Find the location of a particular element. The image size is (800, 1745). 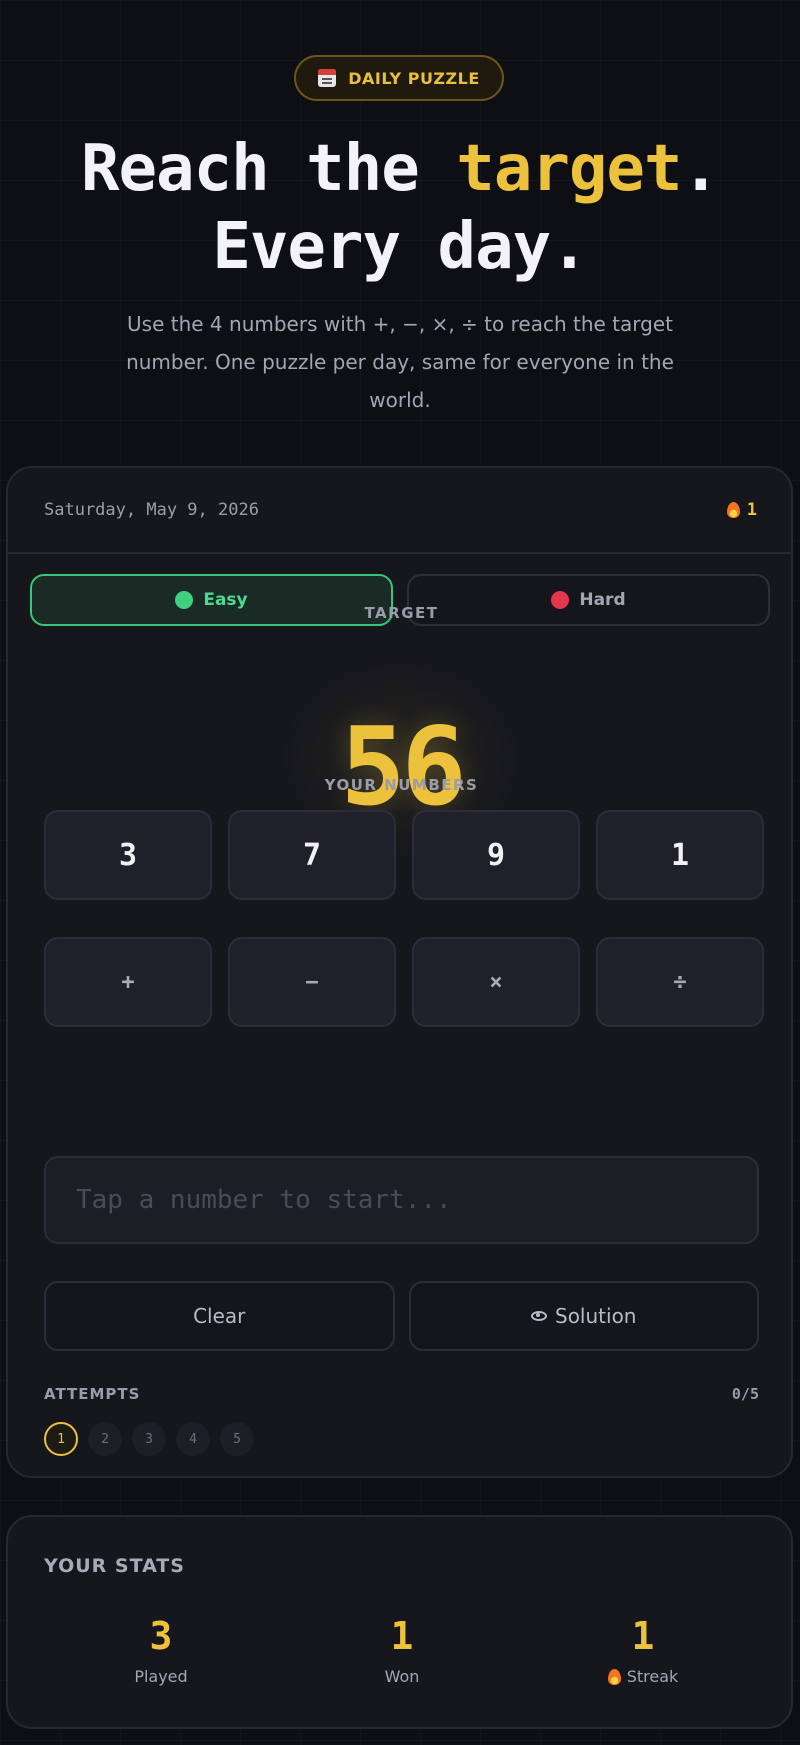

streak-indicator: 1 is located at coordinates (741, 510).